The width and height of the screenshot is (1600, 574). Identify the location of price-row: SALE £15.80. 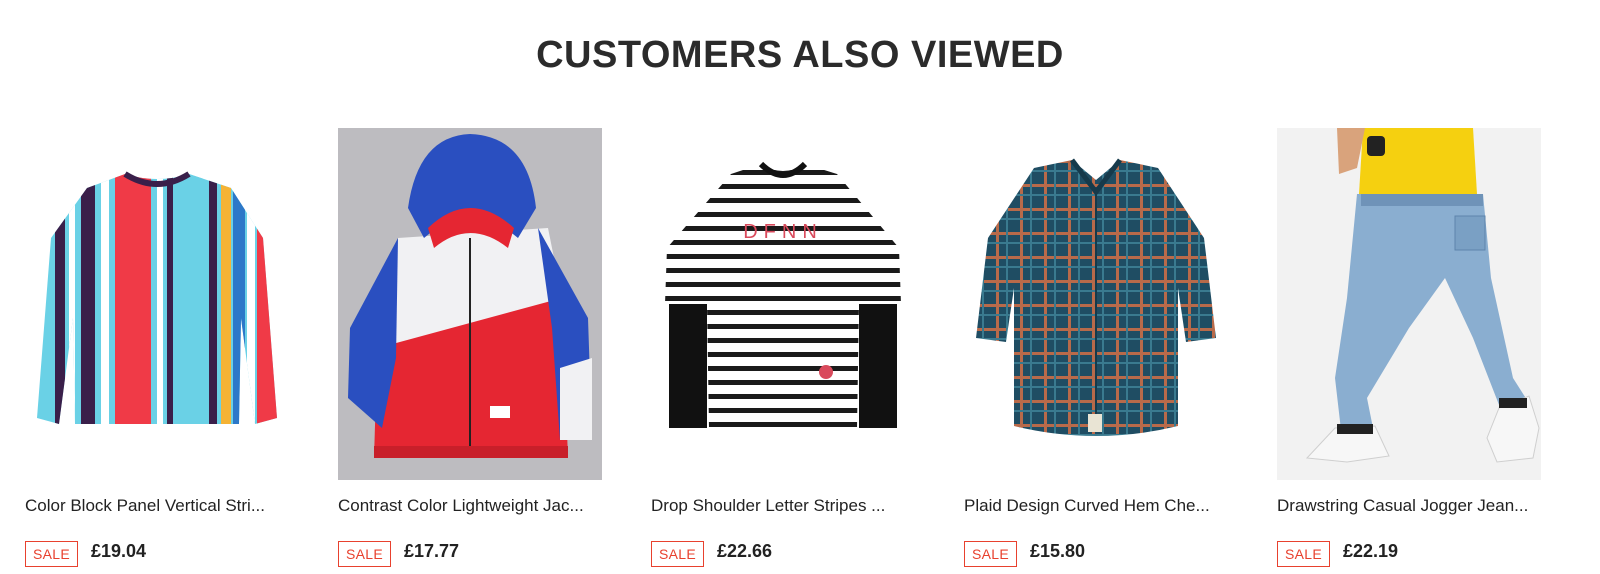
(1024, 554).